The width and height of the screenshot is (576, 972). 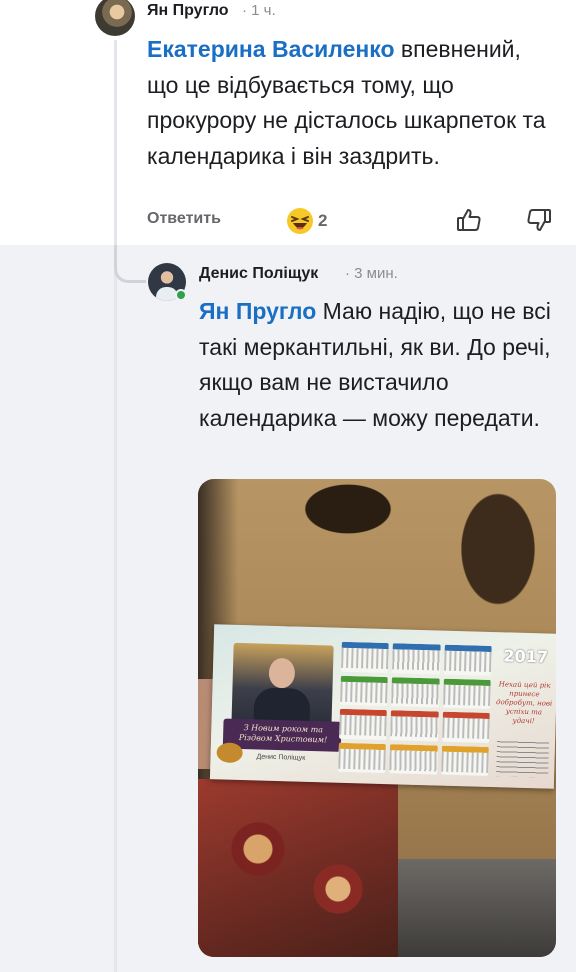 What do you see at coordinates (469, 222) in the screenshot?
I see `thumbs-up-icon` at bounding box center [469, 222].